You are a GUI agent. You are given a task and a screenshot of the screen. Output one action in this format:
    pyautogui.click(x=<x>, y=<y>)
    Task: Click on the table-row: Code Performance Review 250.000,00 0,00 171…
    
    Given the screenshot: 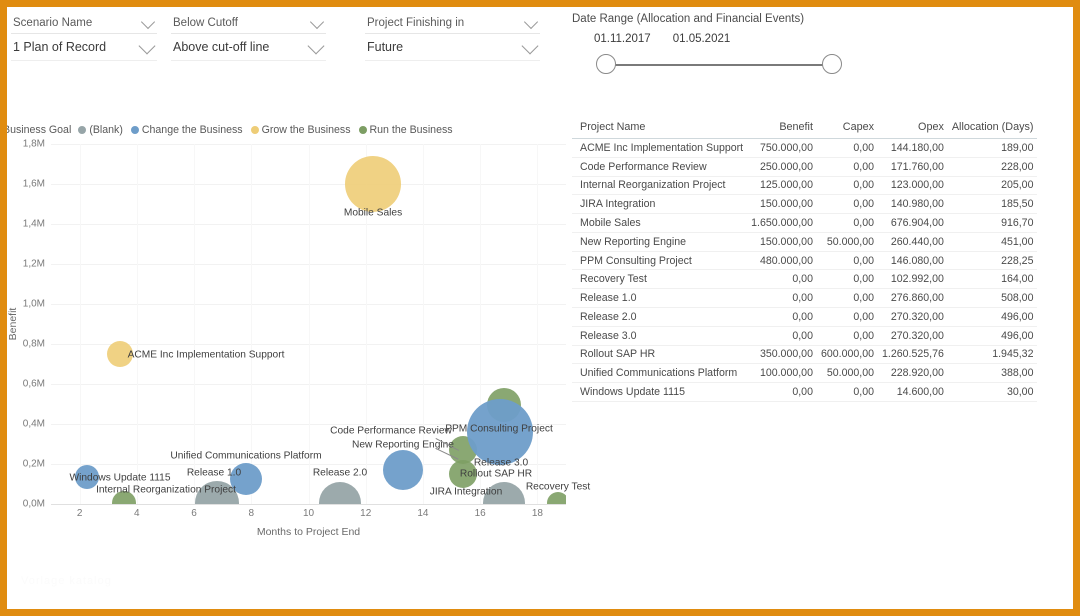 What is the action you would take?
    pyautogui.click(x=805, y=167)
    